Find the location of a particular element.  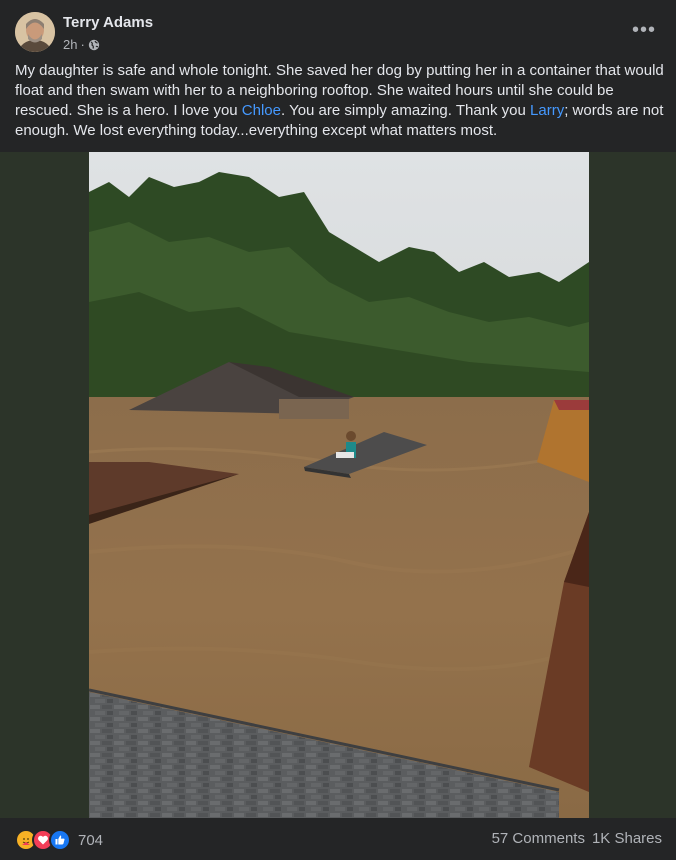

author-avatar is located at coordinates (35, 32).